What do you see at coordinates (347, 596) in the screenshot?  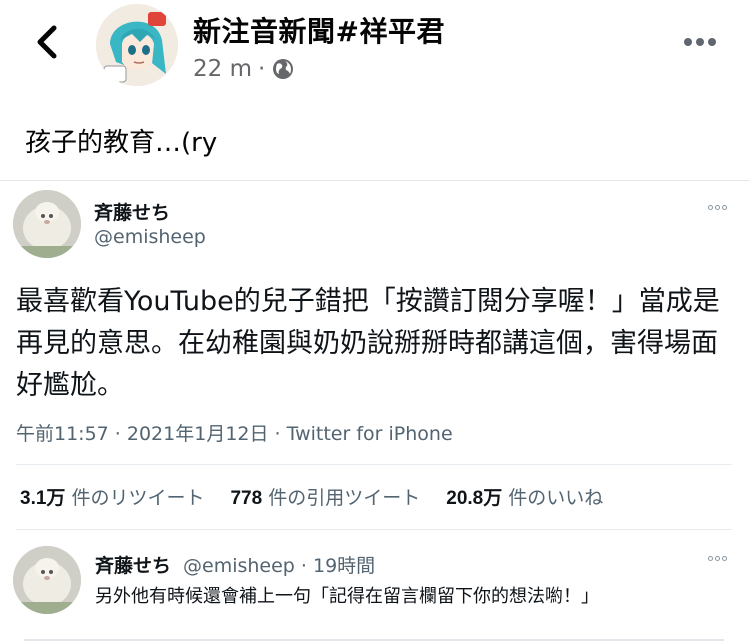 I see `reply-body: 另外他有時候還會補上一句「記得在留言欄留下你的想法喲！」` at bounding box center [347, 596].